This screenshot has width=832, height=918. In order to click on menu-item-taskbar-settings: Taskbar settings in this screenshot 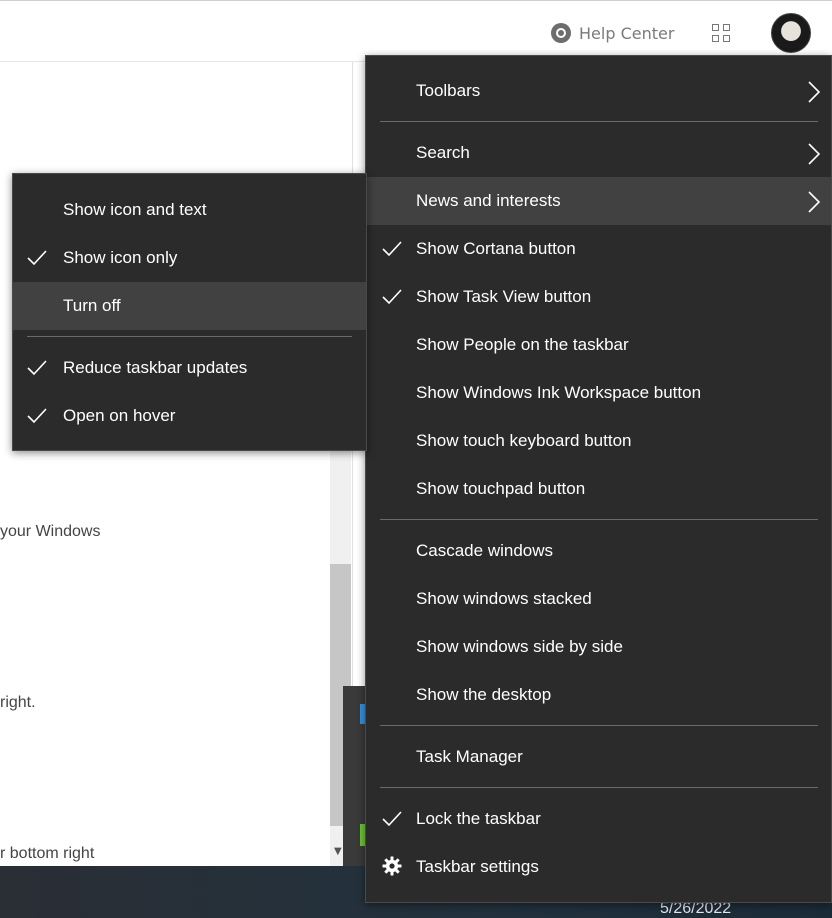, I will do `click(598, 867)`.